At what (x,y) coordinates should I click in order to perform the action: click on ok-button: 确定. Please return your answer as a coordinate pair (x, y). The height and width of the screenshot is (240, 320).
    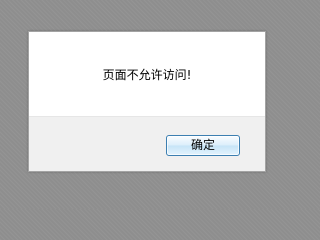
    Looking at the image, I should click on (203, 145).